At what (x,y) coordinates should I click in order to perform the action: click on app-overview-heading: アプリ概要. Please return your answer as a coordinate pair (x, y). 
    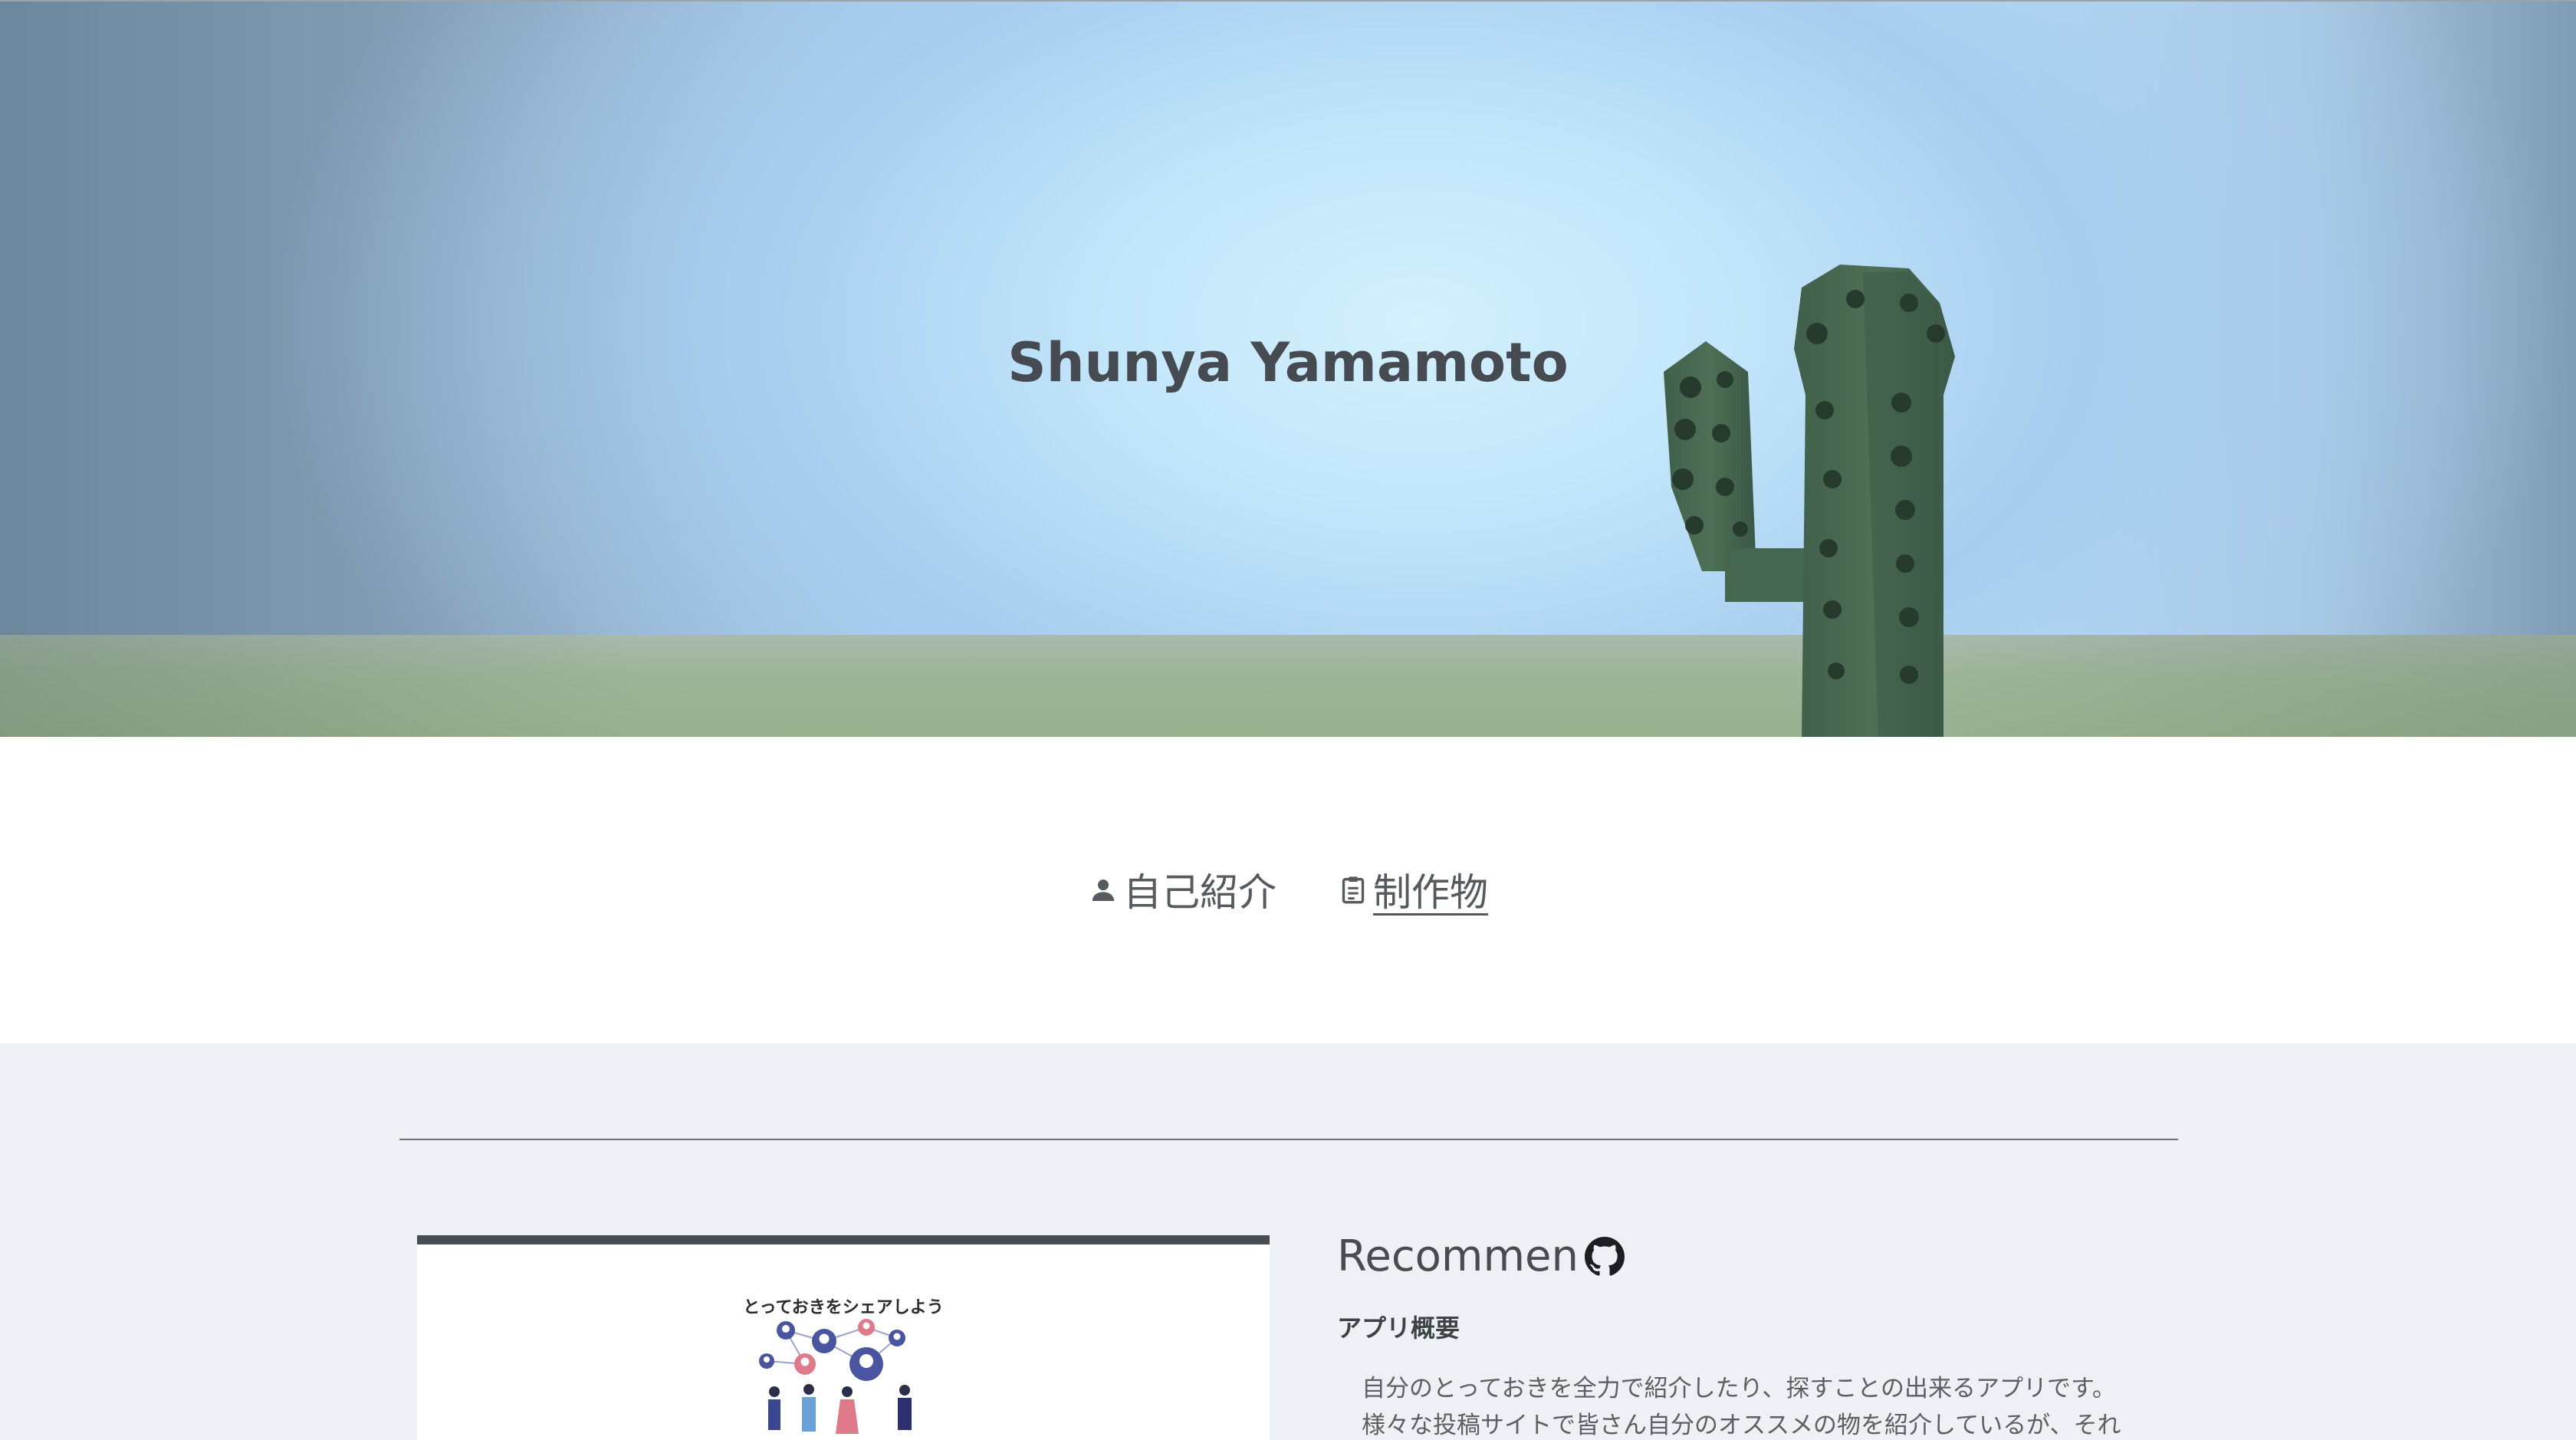
    Looking at the image, I should click on (1399, 1328).